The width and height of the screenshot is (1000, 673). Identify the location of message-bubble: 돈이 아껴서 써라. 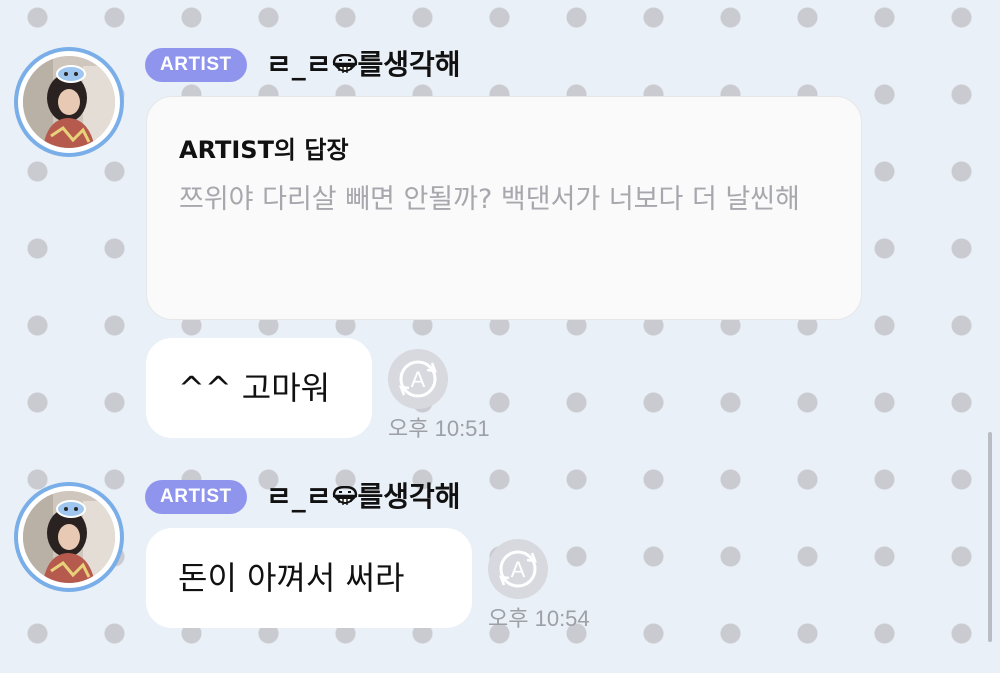
(309, 578).